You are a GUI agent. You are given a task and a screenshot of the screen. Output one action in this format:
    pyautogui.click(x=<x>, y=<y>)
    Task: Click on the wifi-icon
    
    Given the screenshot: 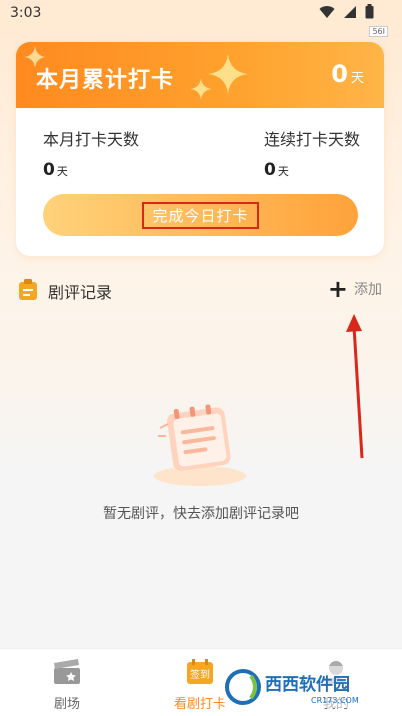 What is the action you would take?
    pyautogui.click(x=327, y=11)
    